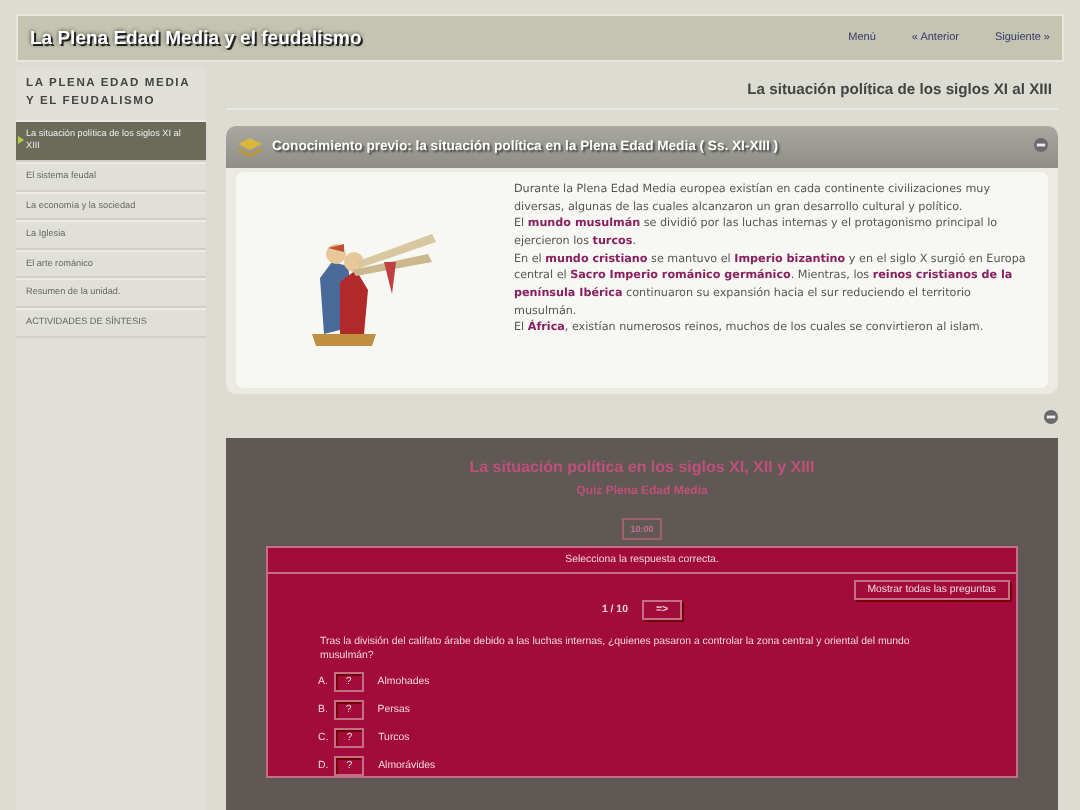 This screenshot has height=810, width=1080. I want to click on books-icon, so click(250, 147).